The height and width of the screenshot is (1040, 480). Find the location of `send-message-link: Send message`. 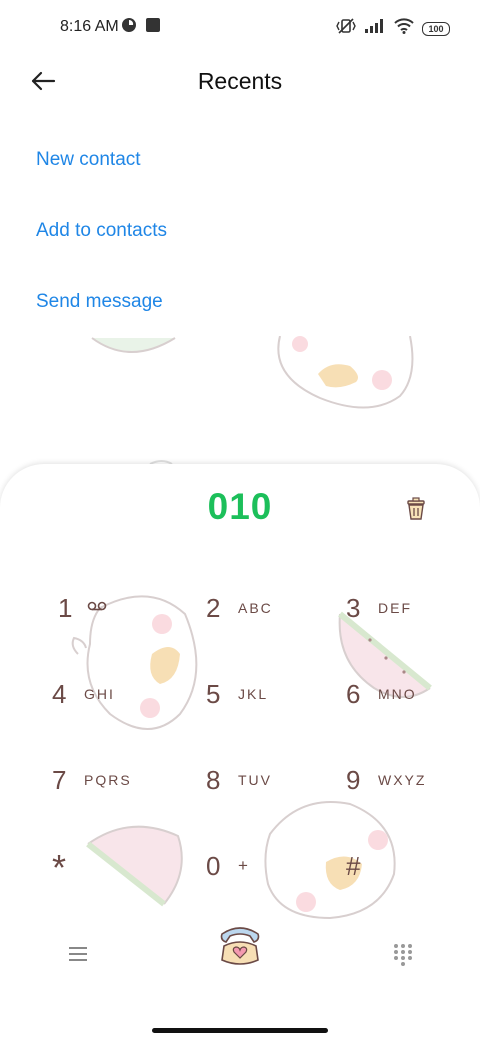

send-message-link: Send message is located at coordinates (99, 302).